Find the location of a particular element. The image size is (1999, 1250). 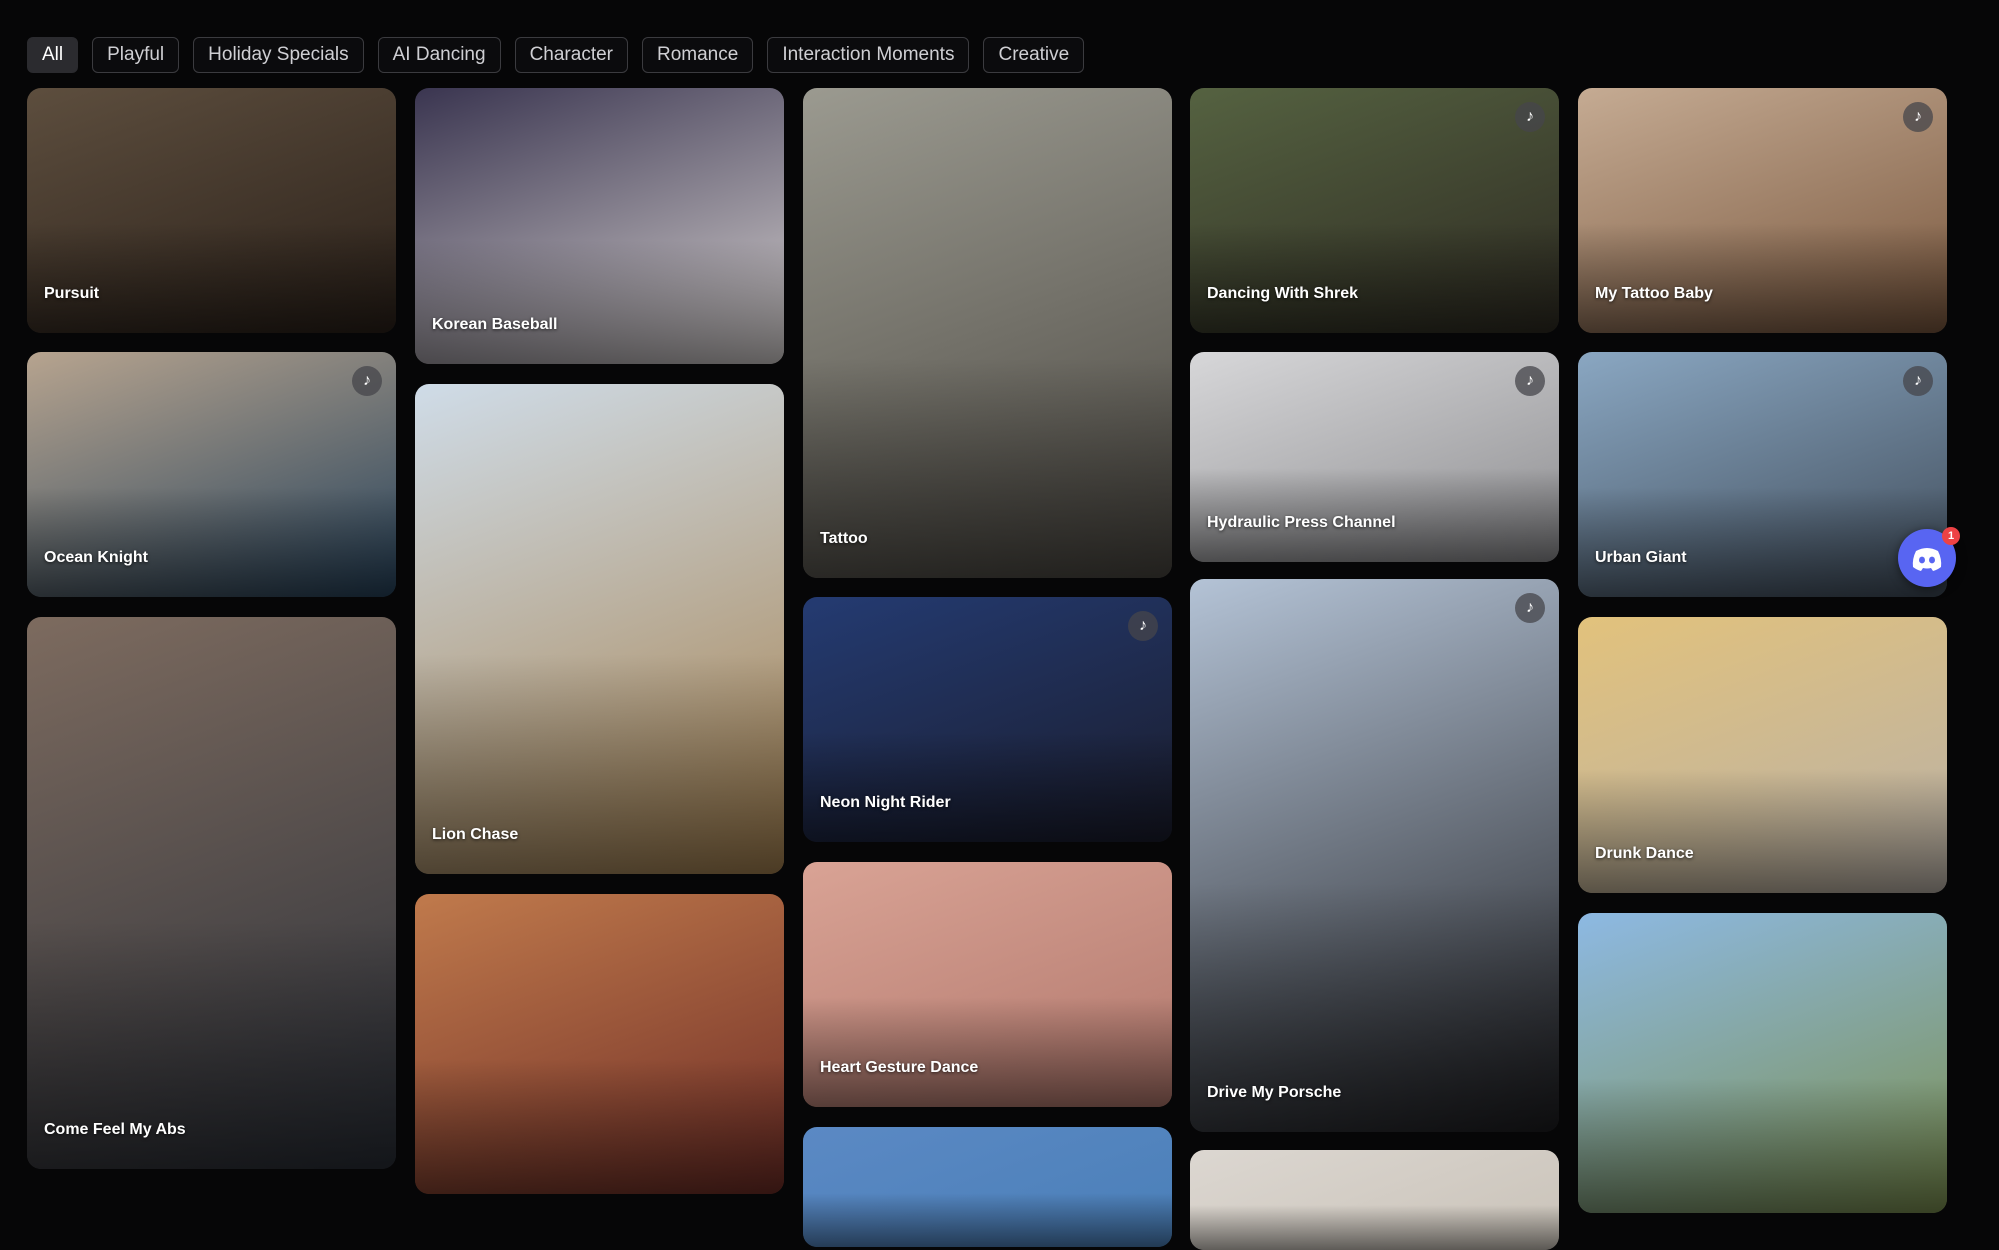

card-title: Dancing With Shrek is located at coordinates (1282, 293).